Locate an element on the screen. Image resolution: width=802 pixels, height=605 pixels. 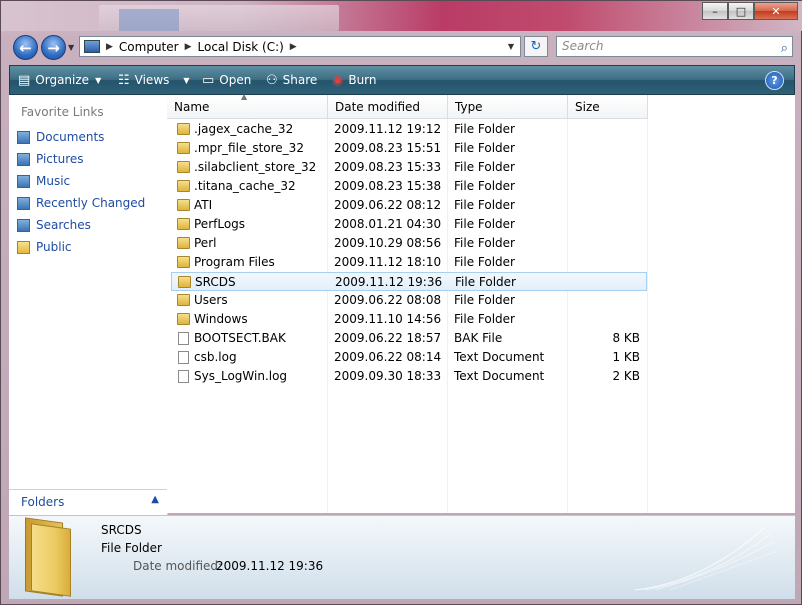
details-date-value: 2009.11.12 19:36 is located at coordinates (270, 566).